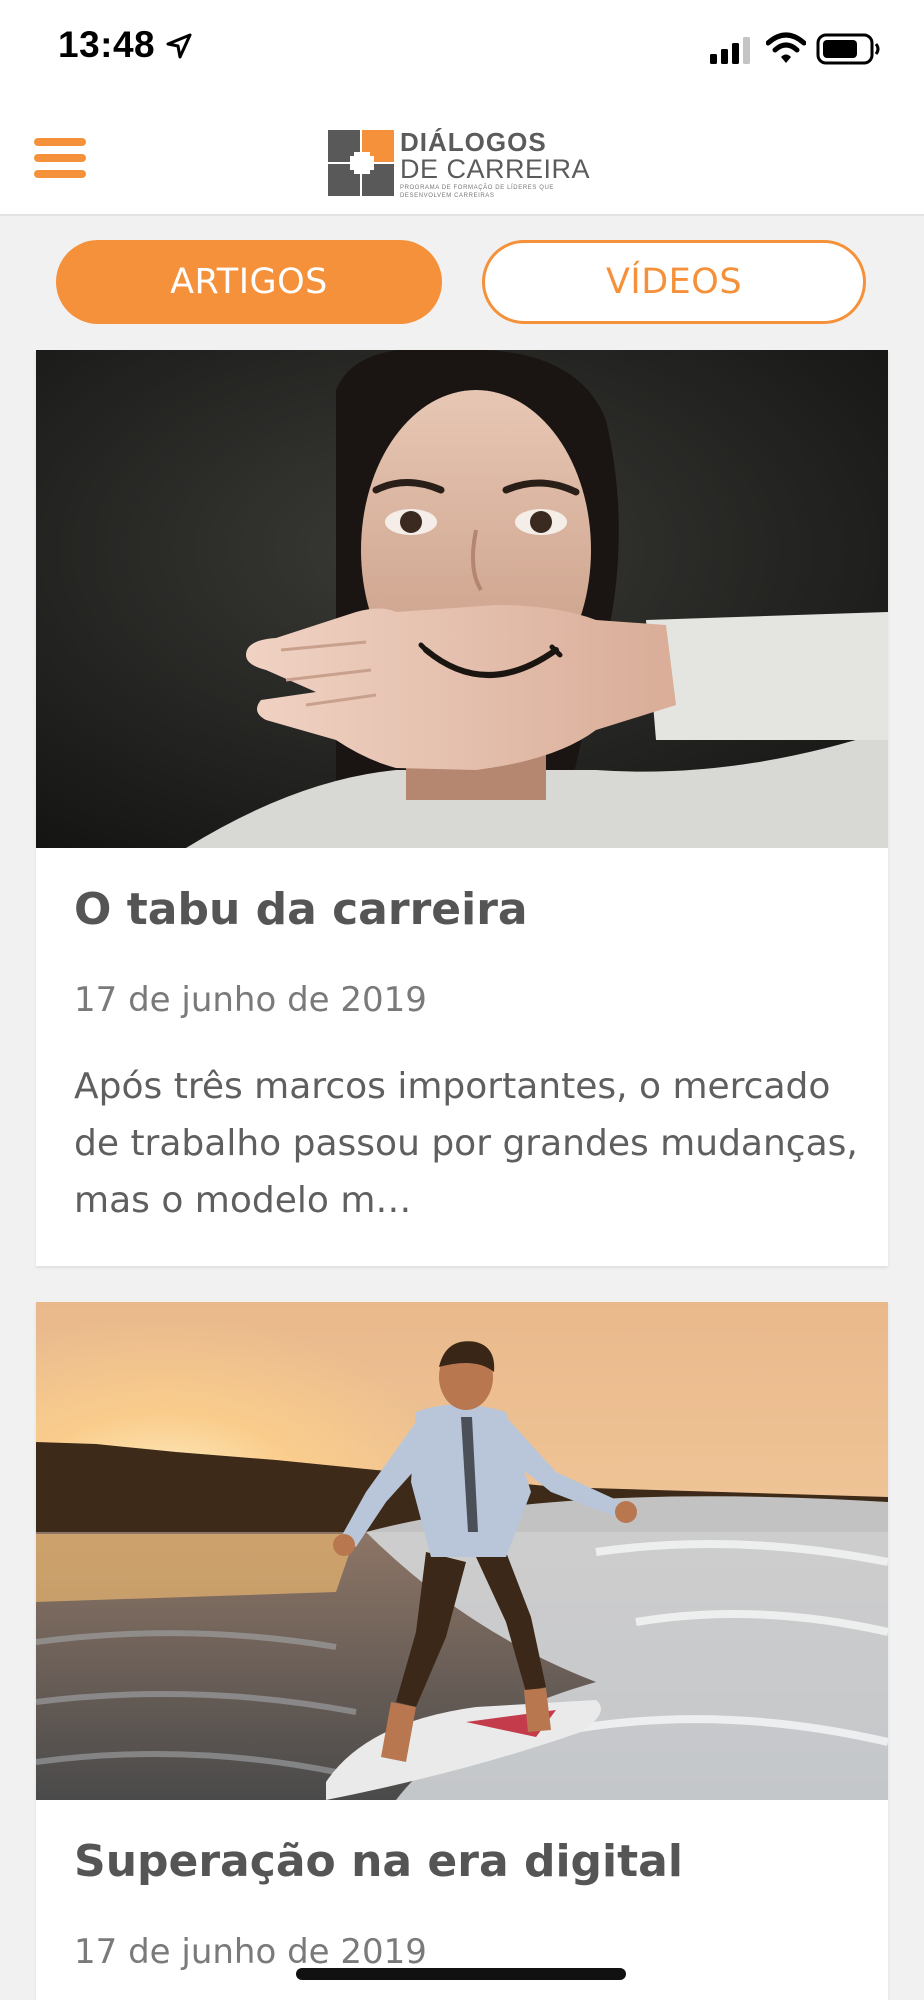 The height and width of the screenshot is (2000, 924). I want to click on hamburger-menu-icon, so click(61, 161).